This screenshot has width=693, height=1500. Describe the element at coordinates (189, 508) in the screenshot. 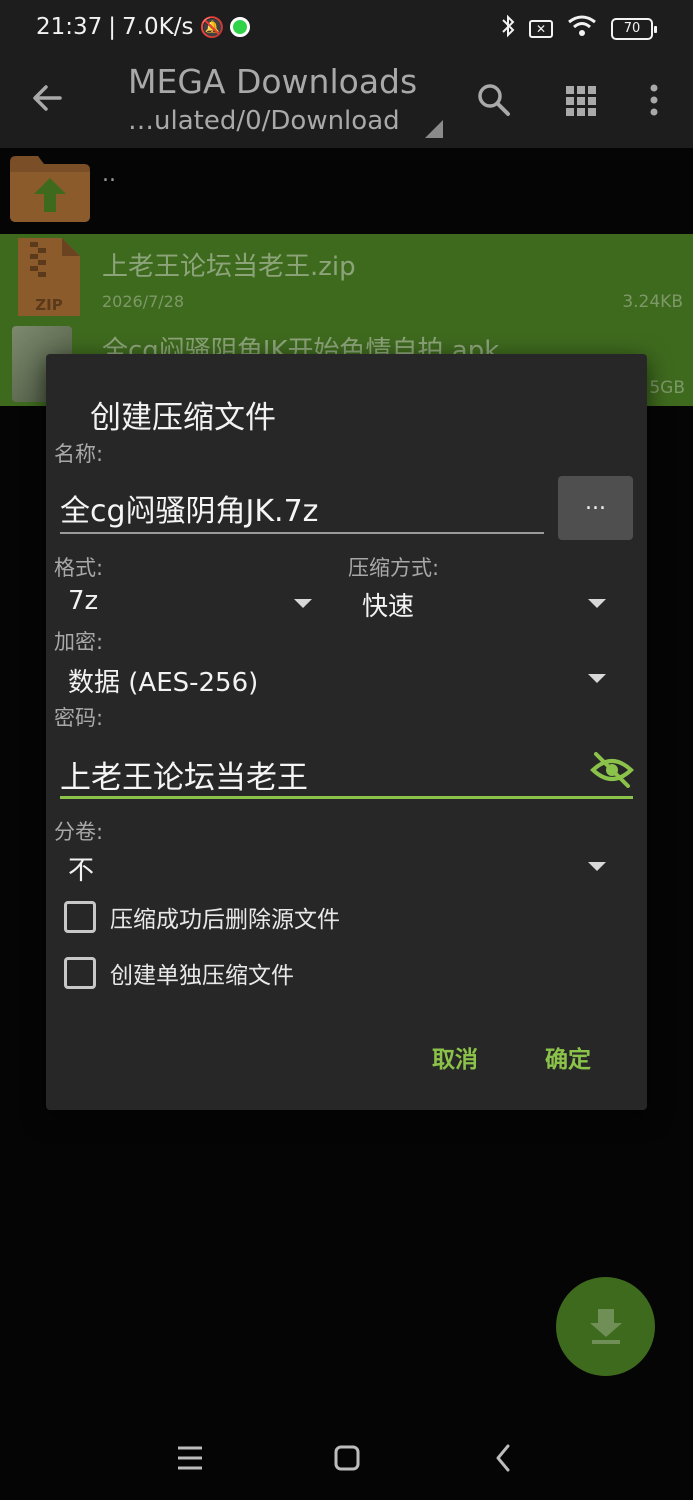

I see `archive-name-input: 全cg闷骚阴角JK.7z` at that location.